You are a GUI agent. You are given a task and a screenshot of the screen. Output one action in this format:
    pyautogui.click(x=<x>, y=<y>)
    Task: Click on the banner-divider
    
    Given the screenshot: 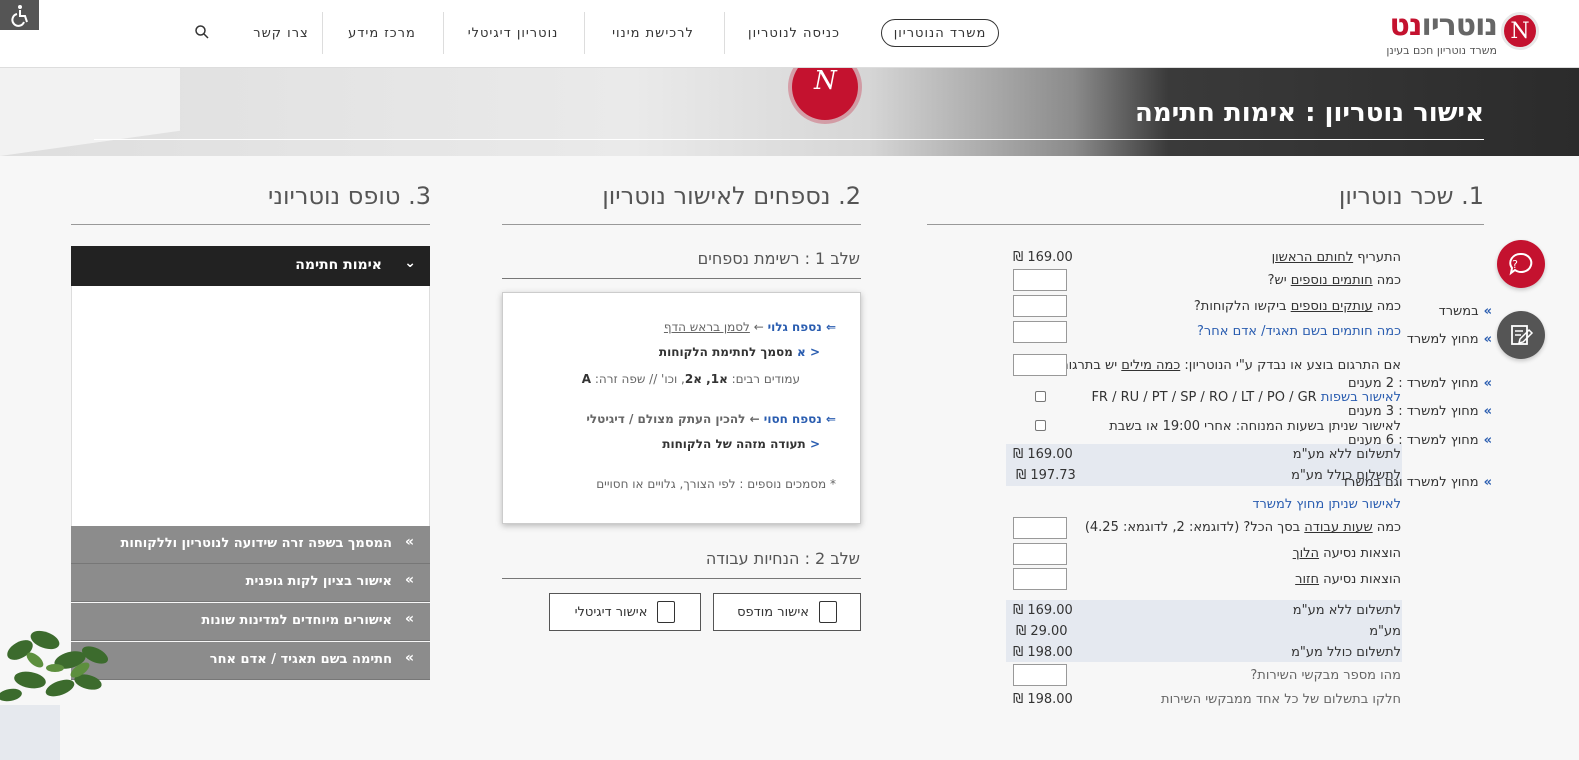 What is the action you would take?
    pyautogui.click(x=789, y=139)
    